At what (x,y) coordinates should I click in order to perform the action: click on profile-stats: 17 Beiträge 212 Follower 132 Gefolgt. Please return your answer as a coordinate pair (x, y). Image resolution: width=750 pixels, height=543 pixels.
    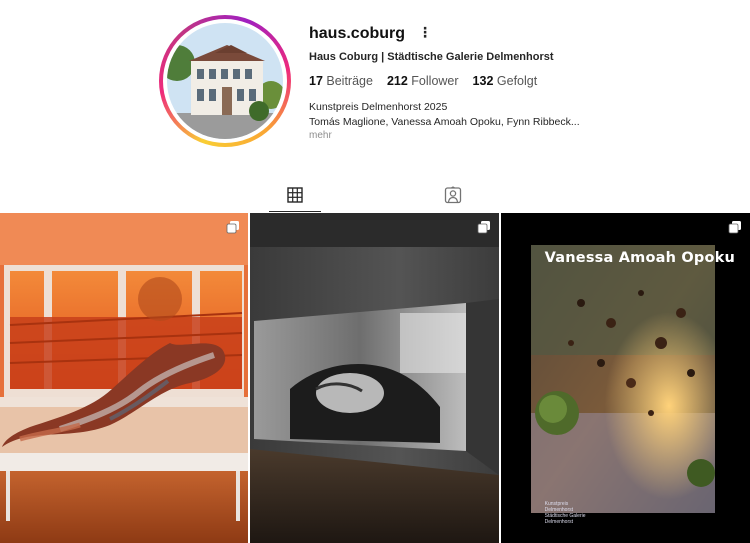
    Looking at the image, I should click on (423, 81).